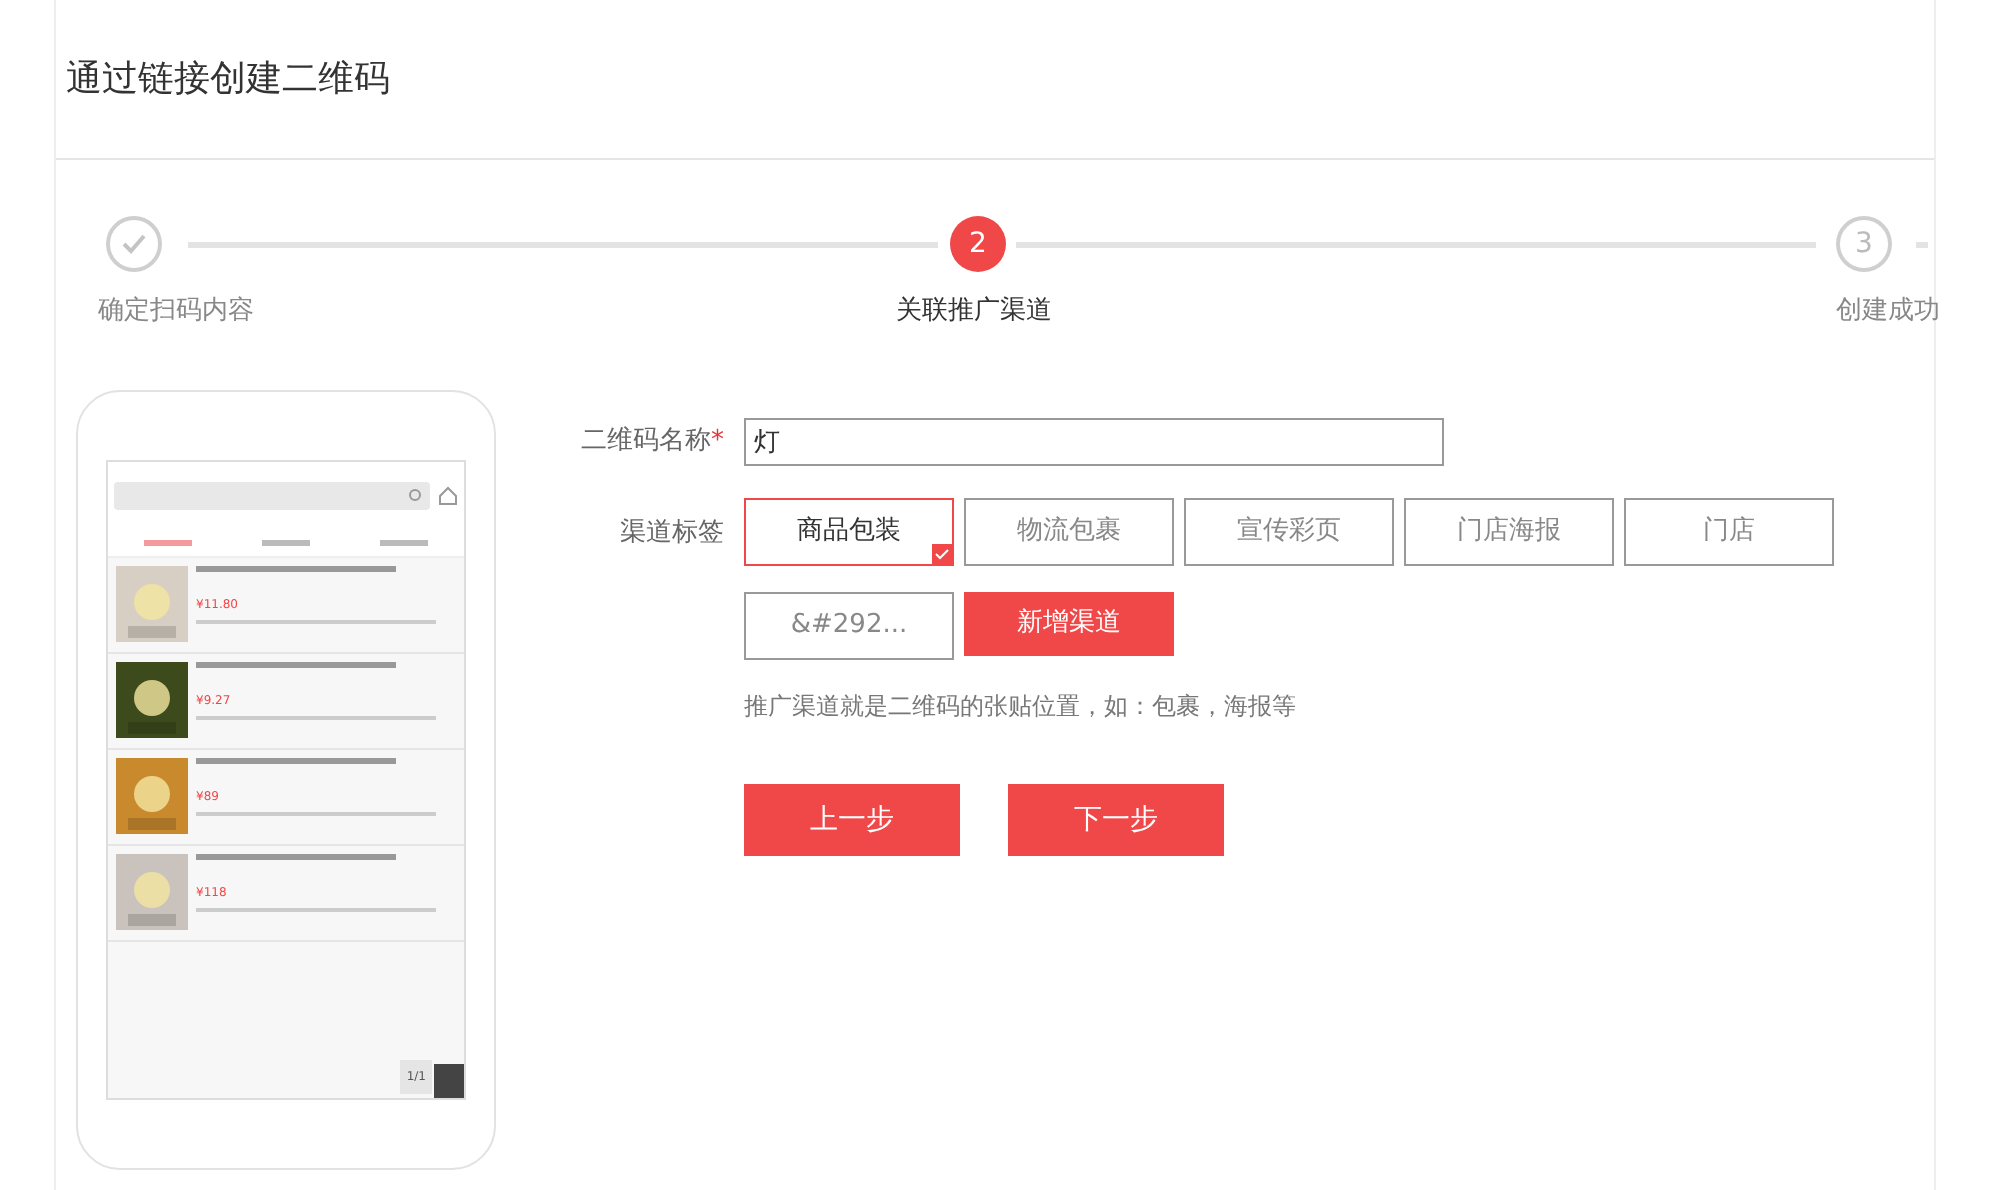 The width and height of the screenshot is (1990, 1190). What do you see at coordinates (974, 312) in the screenshot?
I see `step-label: 关联推广渠道` at bounding box center [974, 312].